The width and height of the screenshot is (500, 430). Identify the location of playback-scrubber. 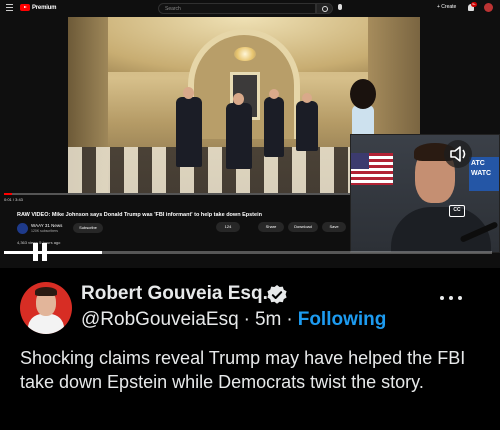
(248, 252).